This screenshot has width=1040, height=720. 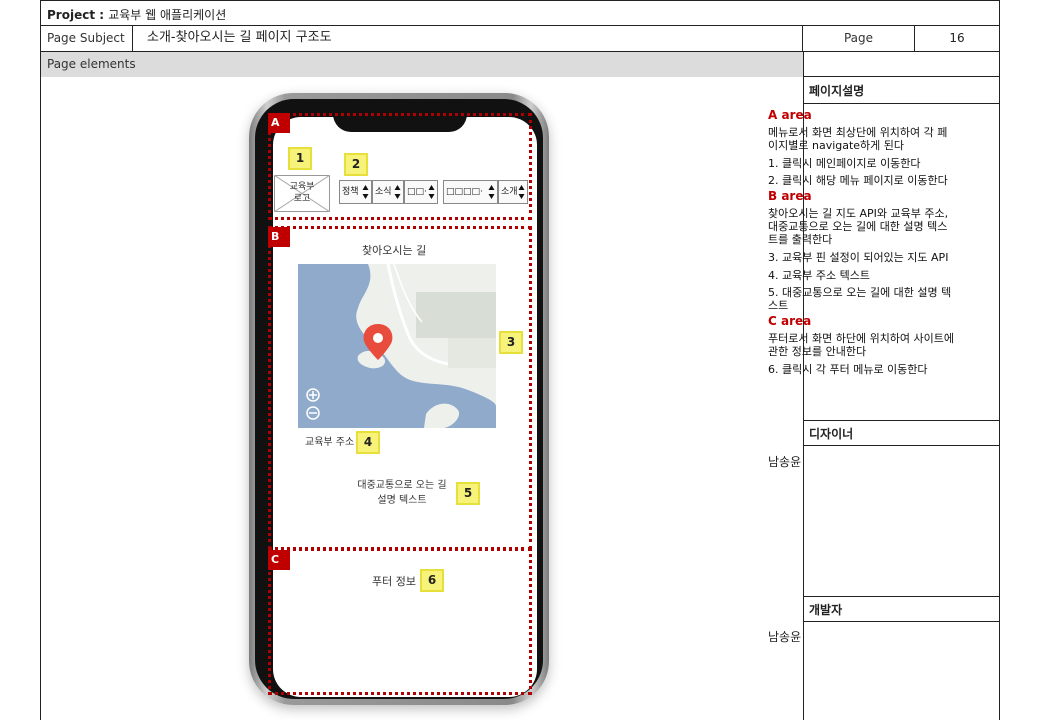 I want to click on nav-menu-2-label: 소식, so click(x=383, y=192).